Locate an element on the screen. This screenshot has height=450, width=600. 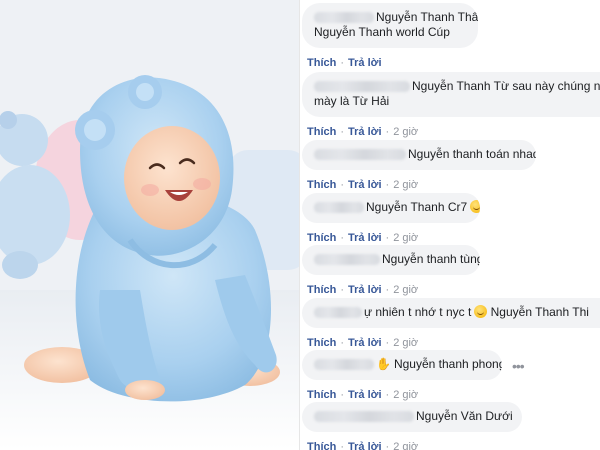
comment-text: Nguyễn Thanh Thi is located at coordinates (539, 312).